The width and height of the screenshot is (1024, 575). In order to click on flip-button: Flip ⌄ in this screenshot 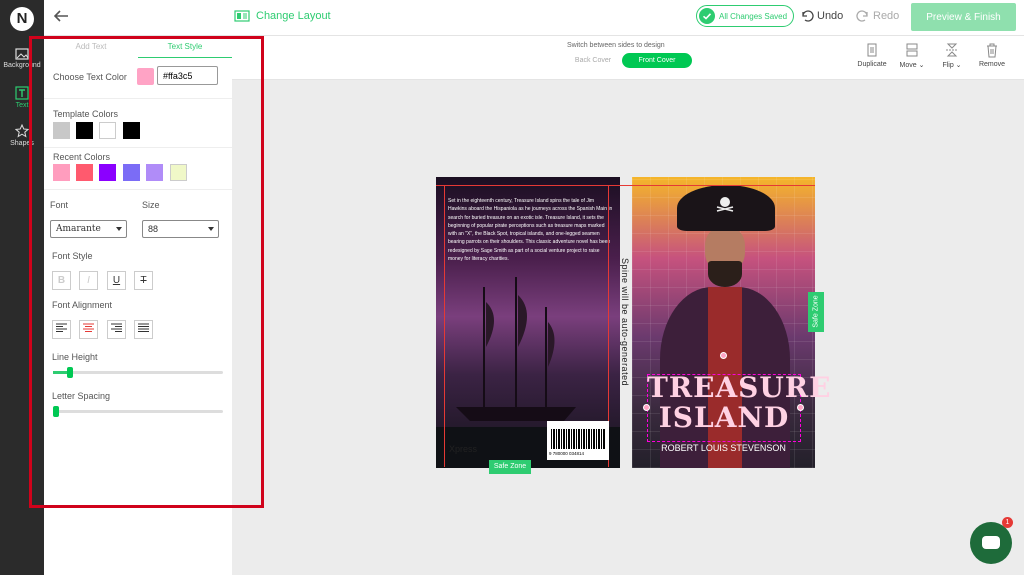, I will do `click(952, 55)`.